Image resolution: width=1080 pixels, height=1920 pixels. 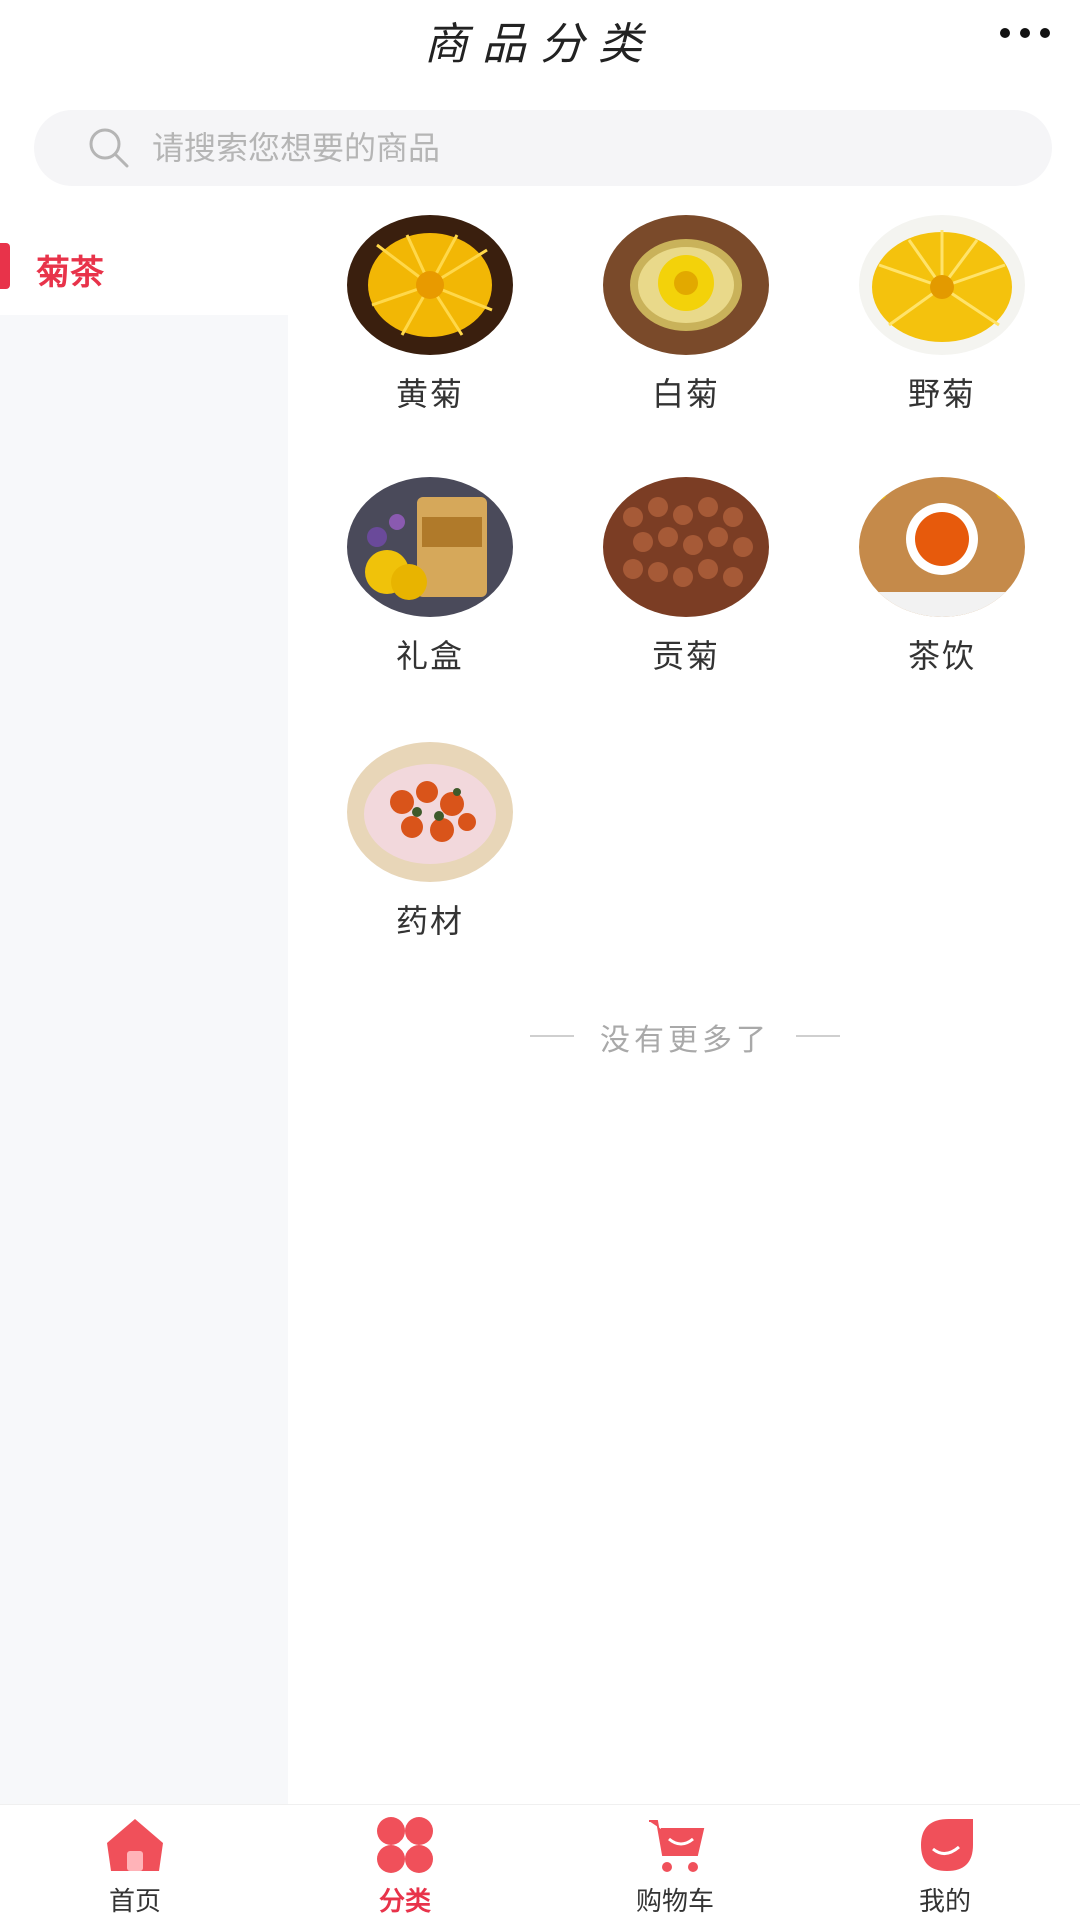 I want to click on tab-home: 首页, so click(x=135, y=1862).